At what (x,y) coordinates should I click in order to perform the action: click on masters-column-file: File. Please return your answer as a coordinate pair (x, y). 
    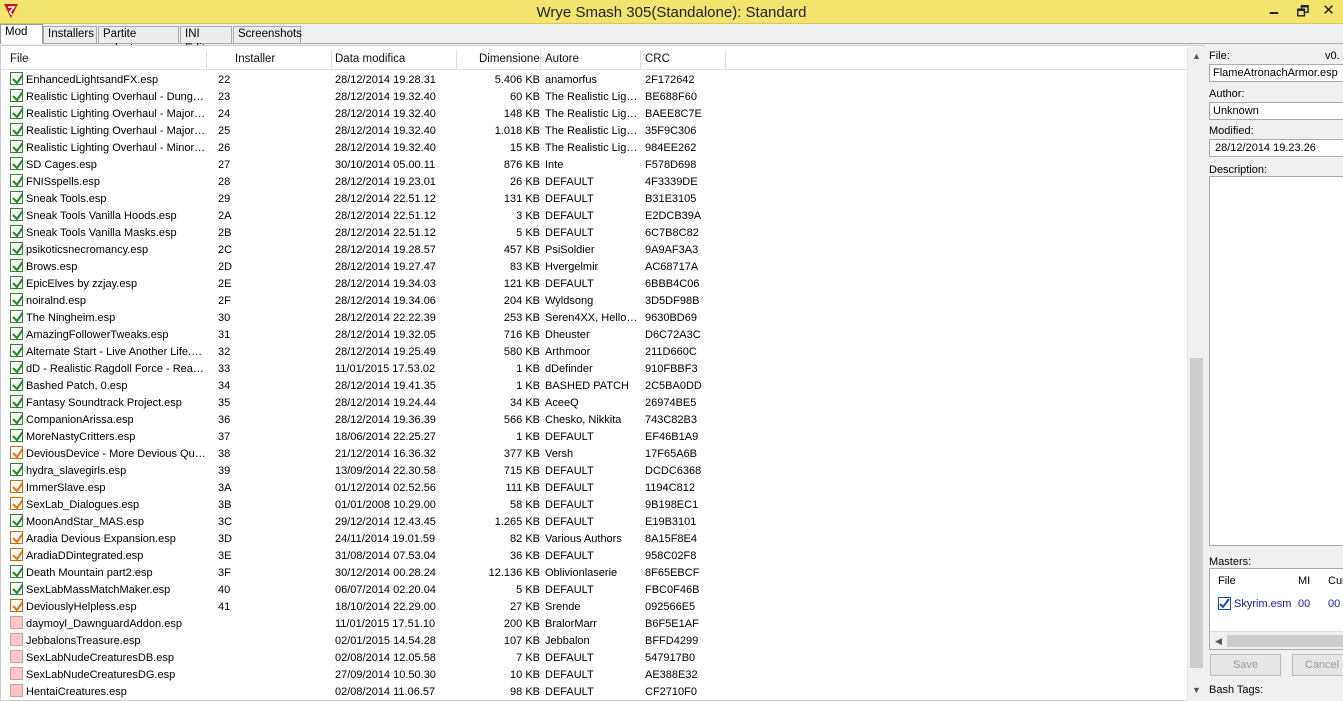
    Looking at the image, I should click on (1227, 581).